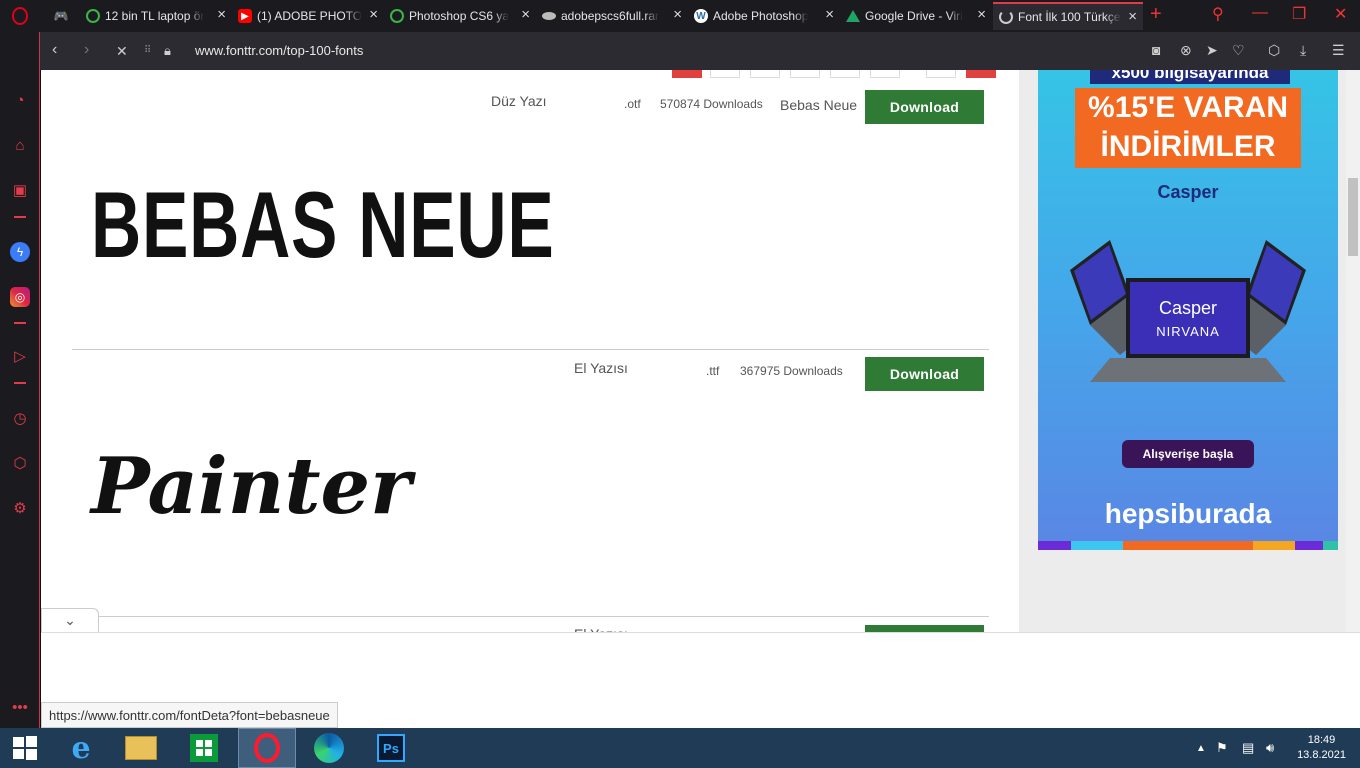  What do you see at coordinates (147, 50) in the screenshot?
I see `menu-dots-icon: ⠿` at bounding box center [147, 50].